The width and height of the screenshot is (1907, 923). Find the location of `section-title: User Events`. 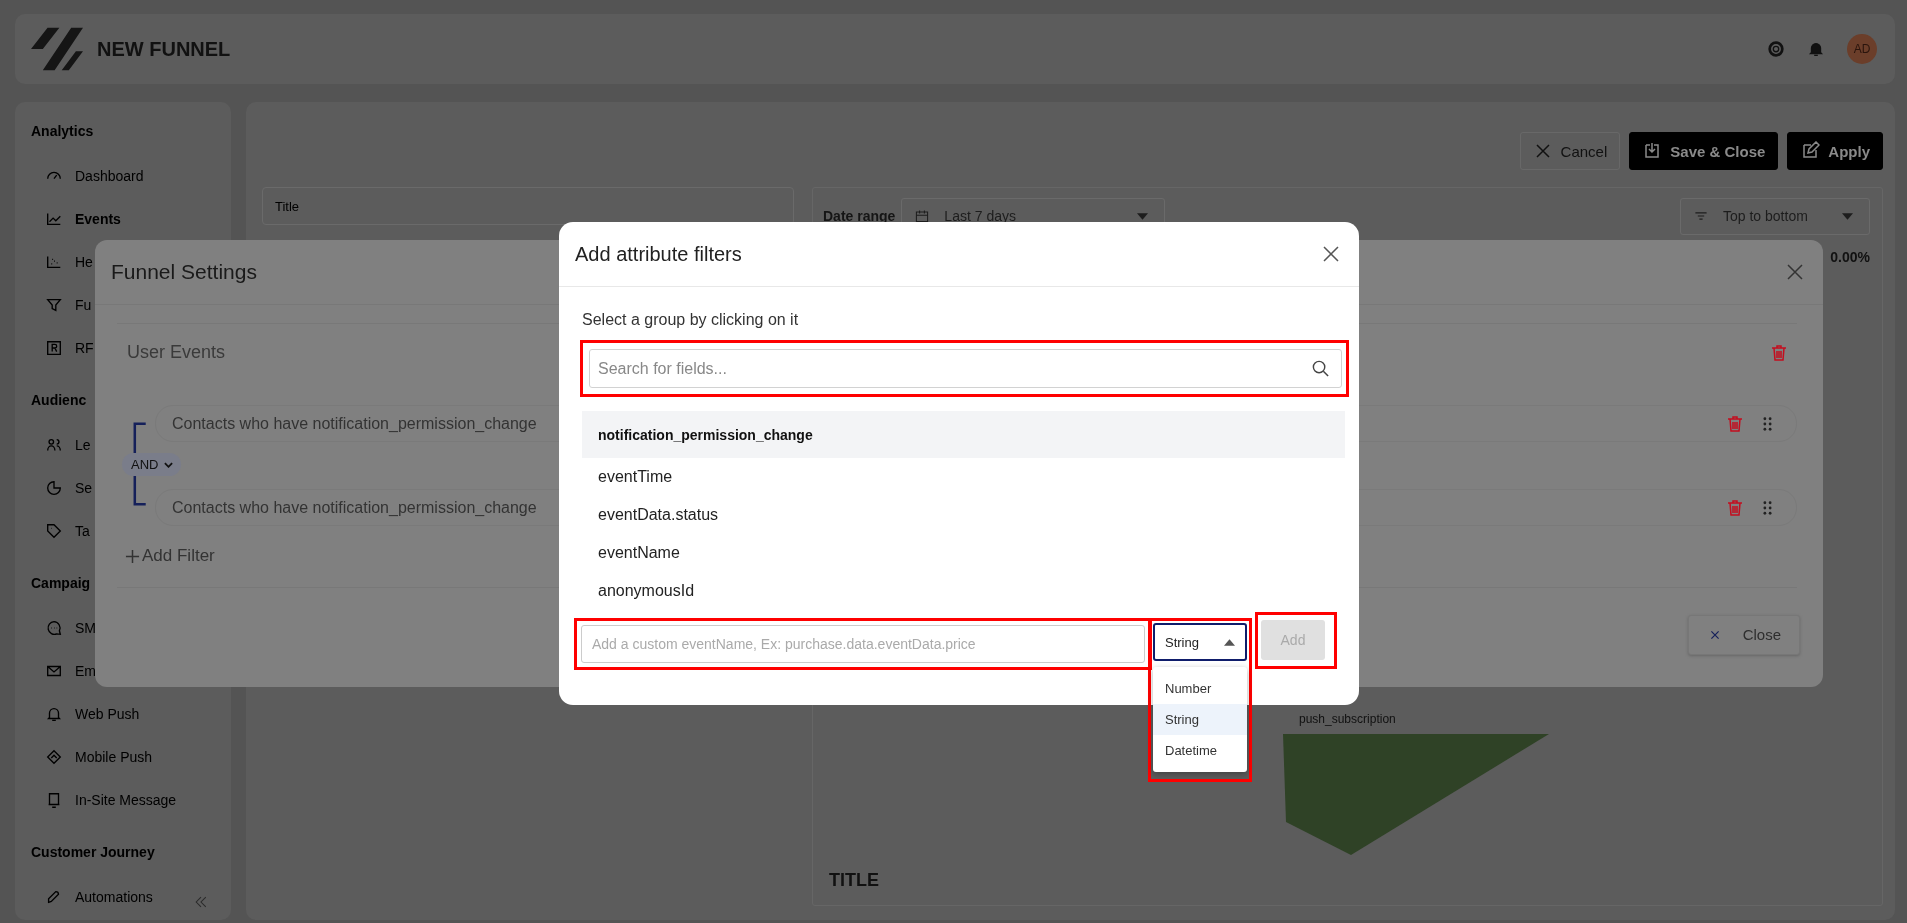

section-title: User Events is located at coordinates (176, 352).